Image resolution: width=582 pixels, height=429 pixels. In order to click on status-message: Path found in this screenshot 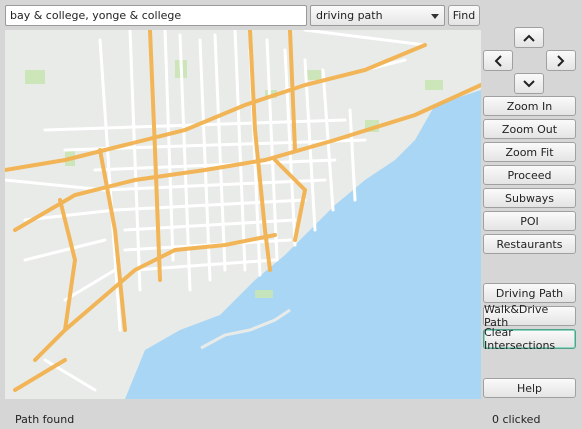, I will do `click(45, 419)`.